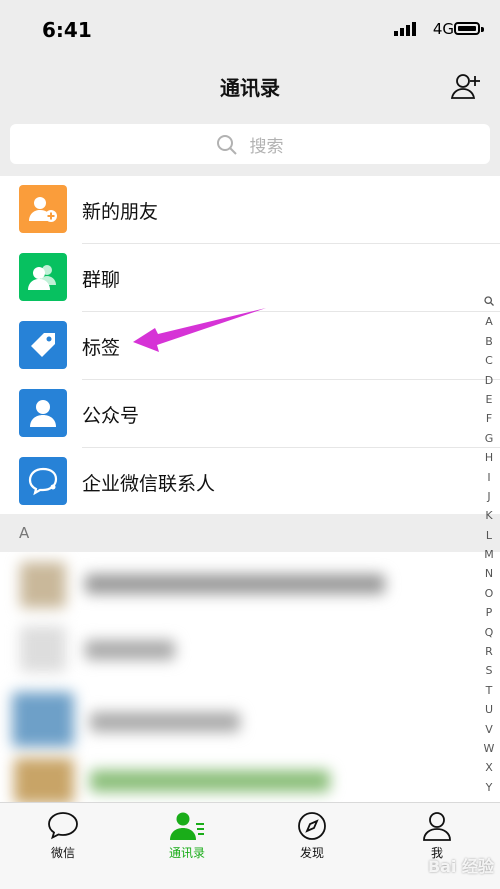 This screenshot has height=889, width=500. I want to click on index-letter: S, so click(489, 670).